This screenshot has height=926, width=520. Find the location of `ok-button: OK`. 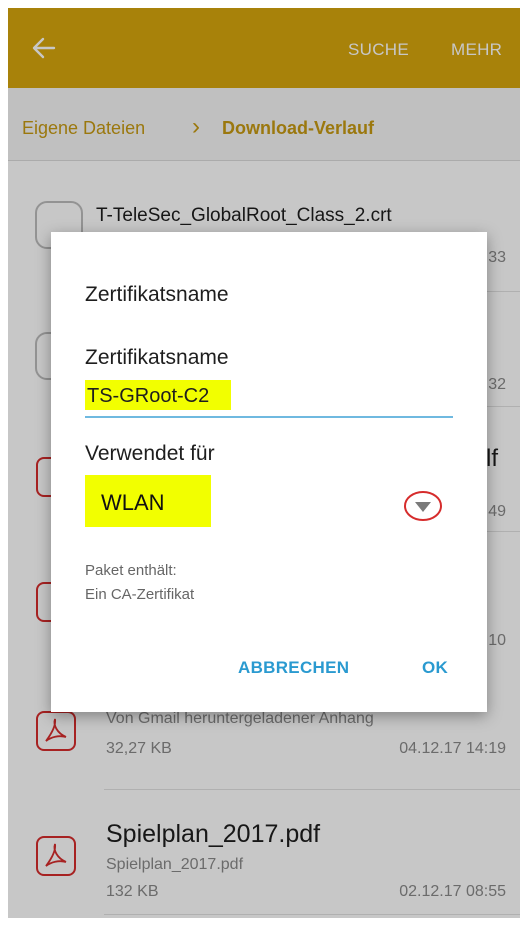

ok-button: OK is located at coordinates (435, 668).